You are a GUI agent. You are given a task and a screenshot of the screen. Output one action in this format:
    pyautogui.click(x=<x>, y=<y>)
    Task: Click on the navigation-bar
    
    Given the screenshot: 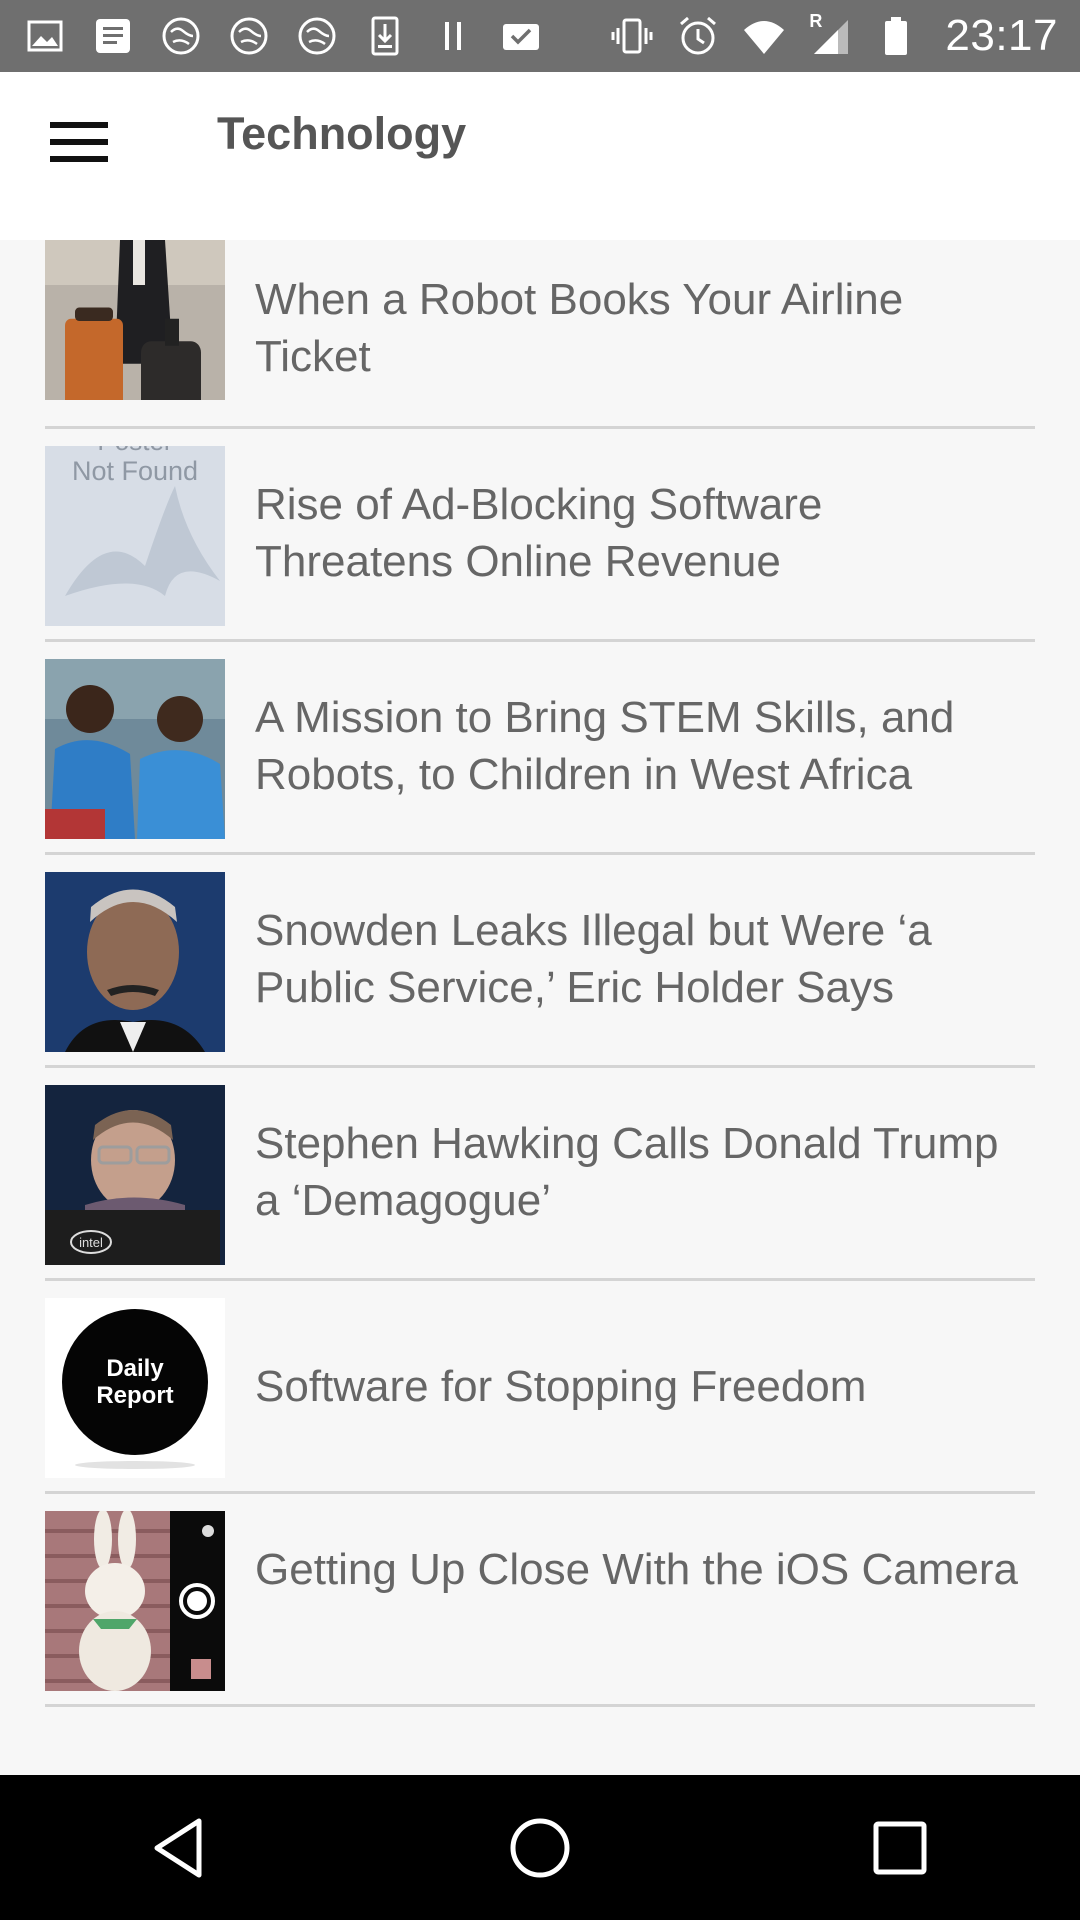 What is the action you would take?
    pyautogui.click(x=540, y=1847)
    